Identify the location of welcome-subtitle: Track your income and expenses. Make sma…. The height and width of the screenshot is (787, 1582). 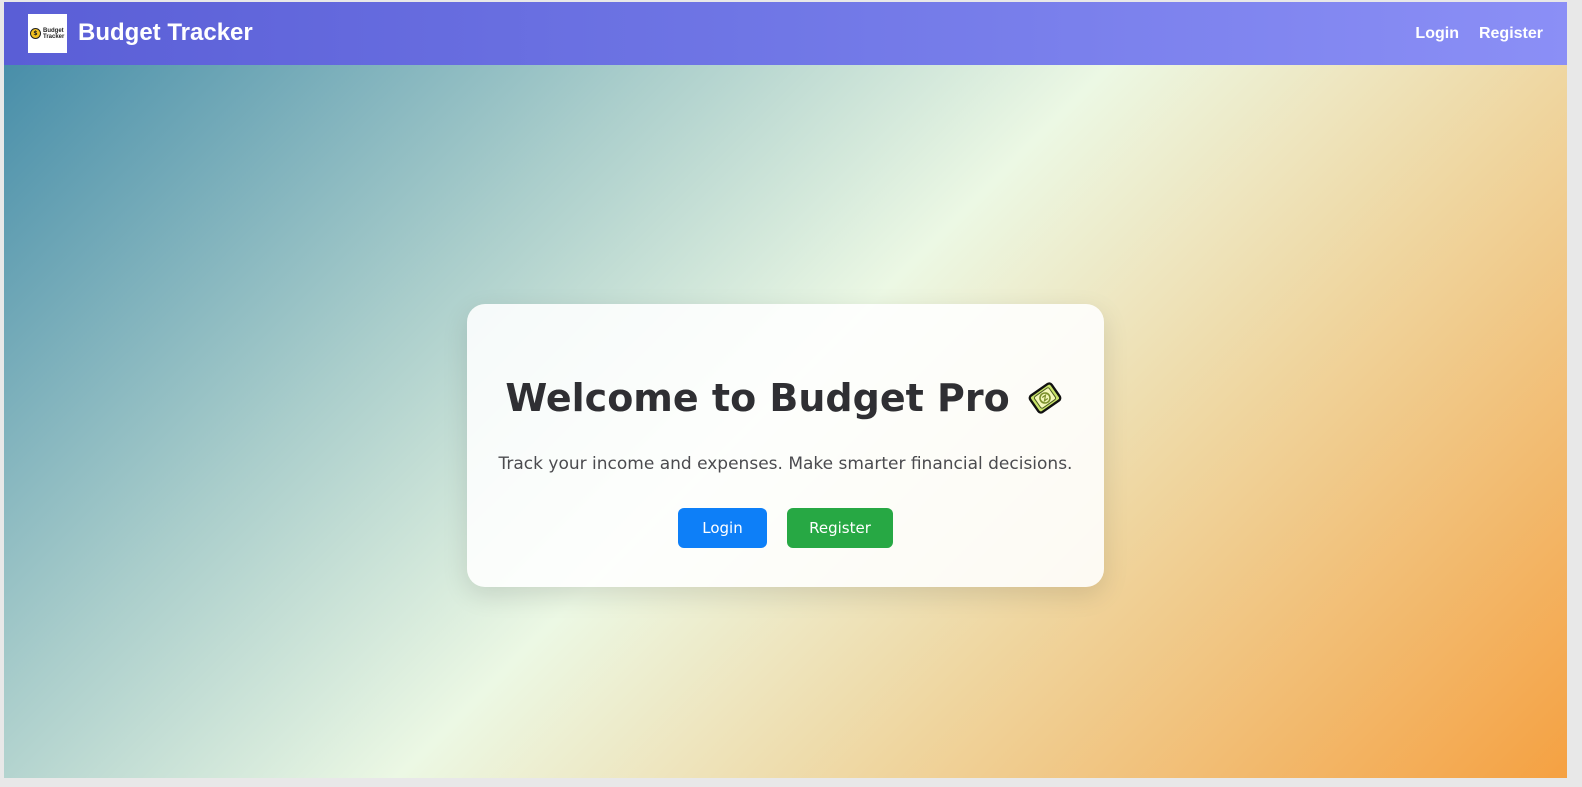
(785, 464).